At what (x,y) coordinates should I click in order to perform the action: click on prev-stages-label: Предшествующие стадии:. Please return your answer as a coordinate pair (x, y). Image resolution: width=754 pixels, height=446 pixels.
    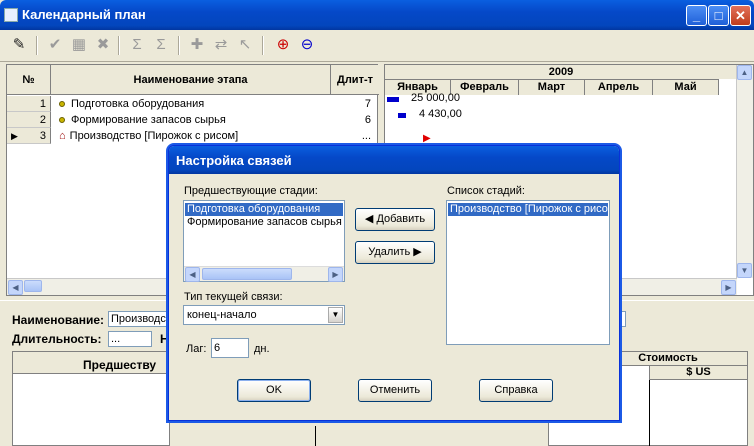
    Looking at the image, I should click on (251, 191).